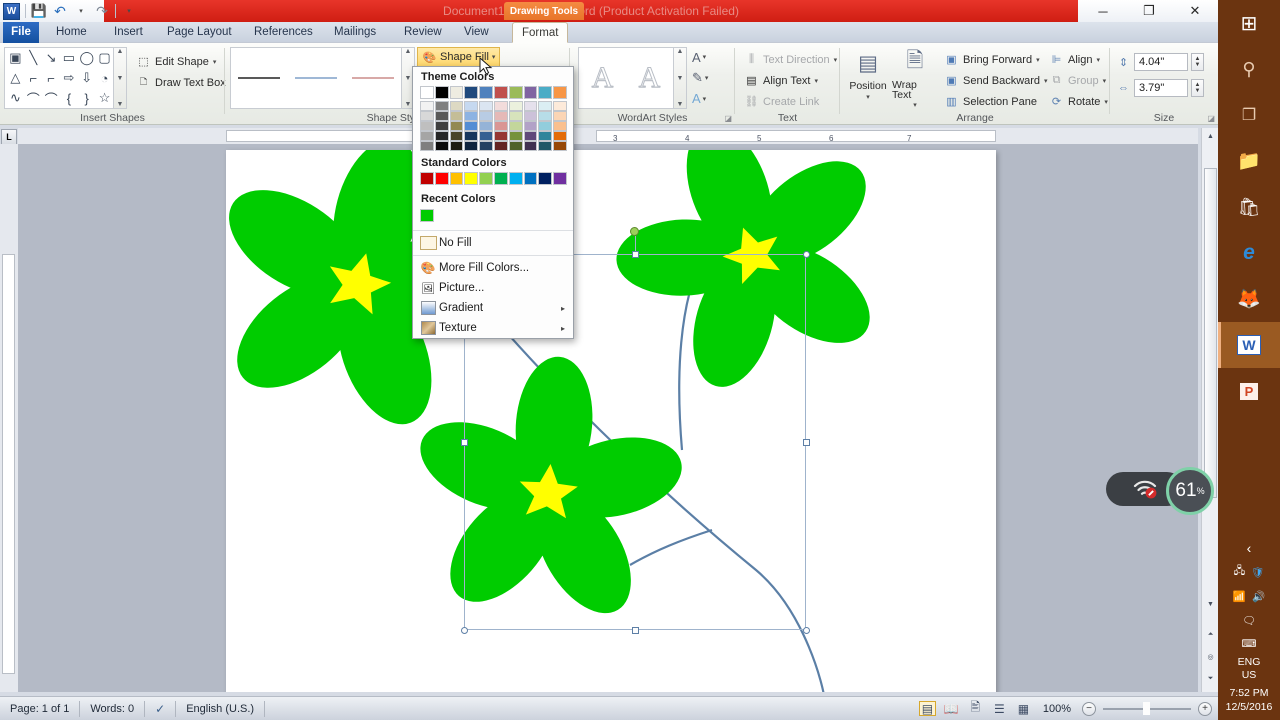 The image size is (1280, 720). What do you see at coordinates (680, 78) in the screenshot?
I see `wordart-gallery-scroll: ▲ ▼ ▼` at bounding box center [680, 78].